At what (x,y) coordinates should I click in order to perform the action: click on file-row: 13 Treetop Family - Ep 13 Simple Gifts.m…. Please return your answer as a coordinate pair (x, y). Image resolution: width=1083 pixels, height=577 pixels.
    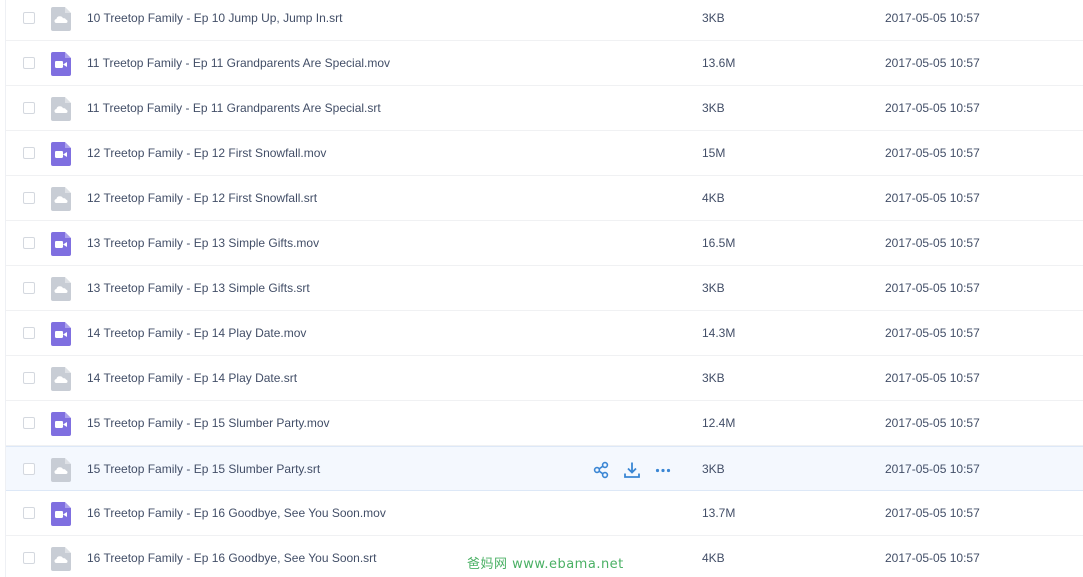
    Looking at the image, I should click on (544, 243).